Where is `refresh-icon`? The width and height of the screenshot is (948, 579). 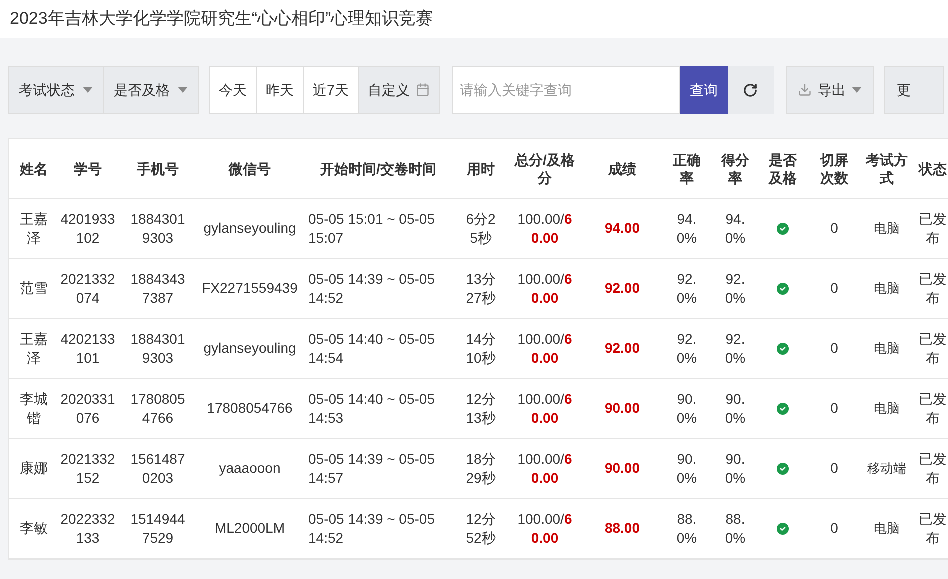
refresh-icon is located at coordinates (750, 90).